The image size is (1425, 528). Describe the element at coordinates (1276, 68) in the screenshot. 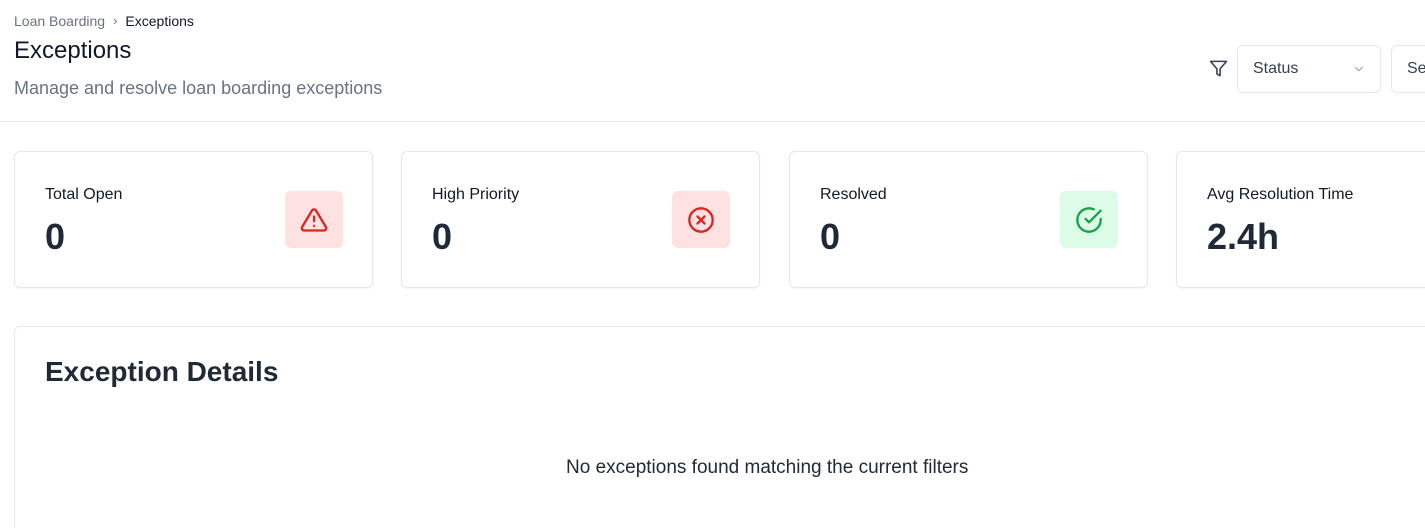

I see `status-filter-value: Status` at that location.